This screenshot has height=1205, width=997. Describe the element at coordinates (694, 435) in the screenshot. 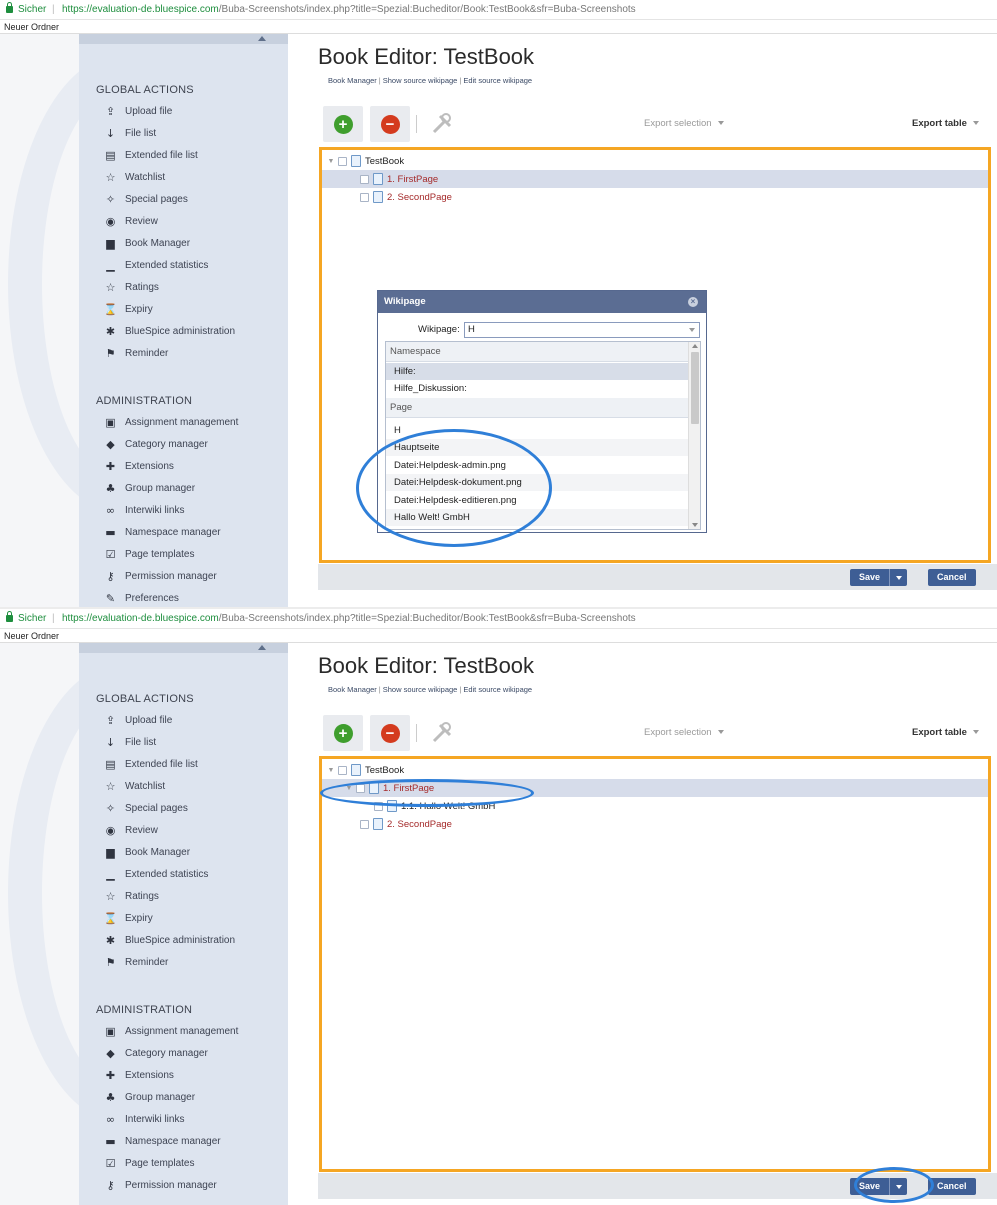

I see `list-scrollbar` at that location.